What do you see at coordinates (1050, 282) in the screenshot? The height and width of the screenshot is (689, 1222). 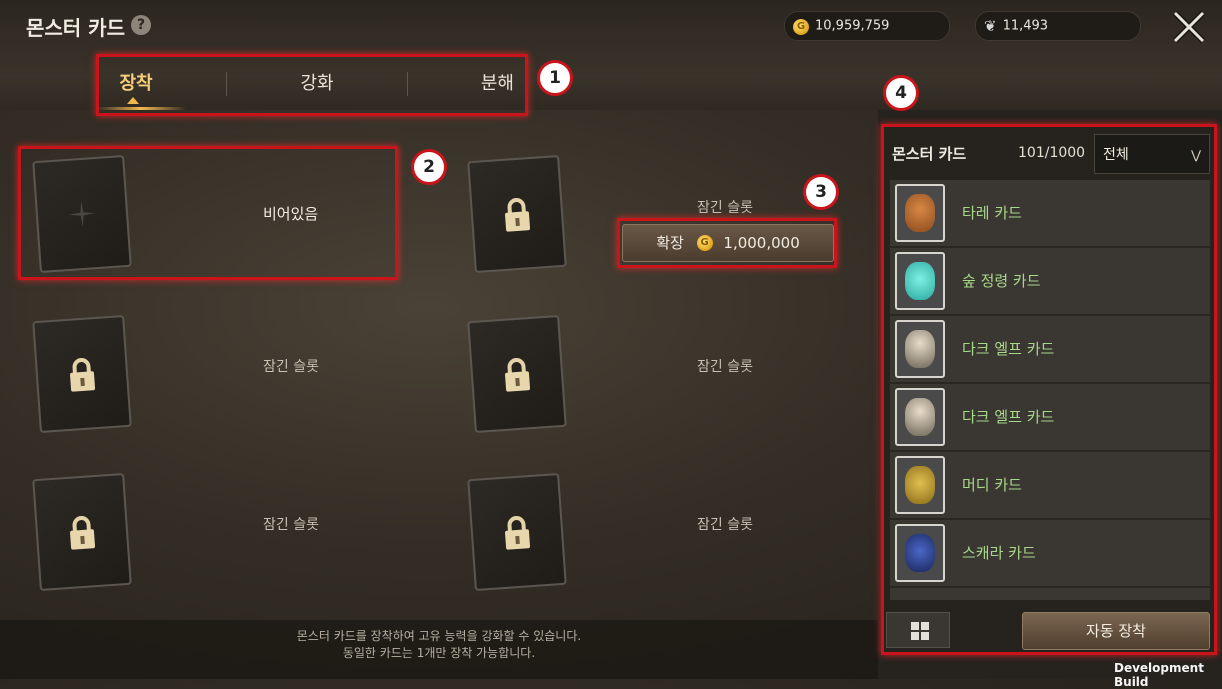 I see `list-item: 숲 정령 카드` at bounding box center [1050, 282].